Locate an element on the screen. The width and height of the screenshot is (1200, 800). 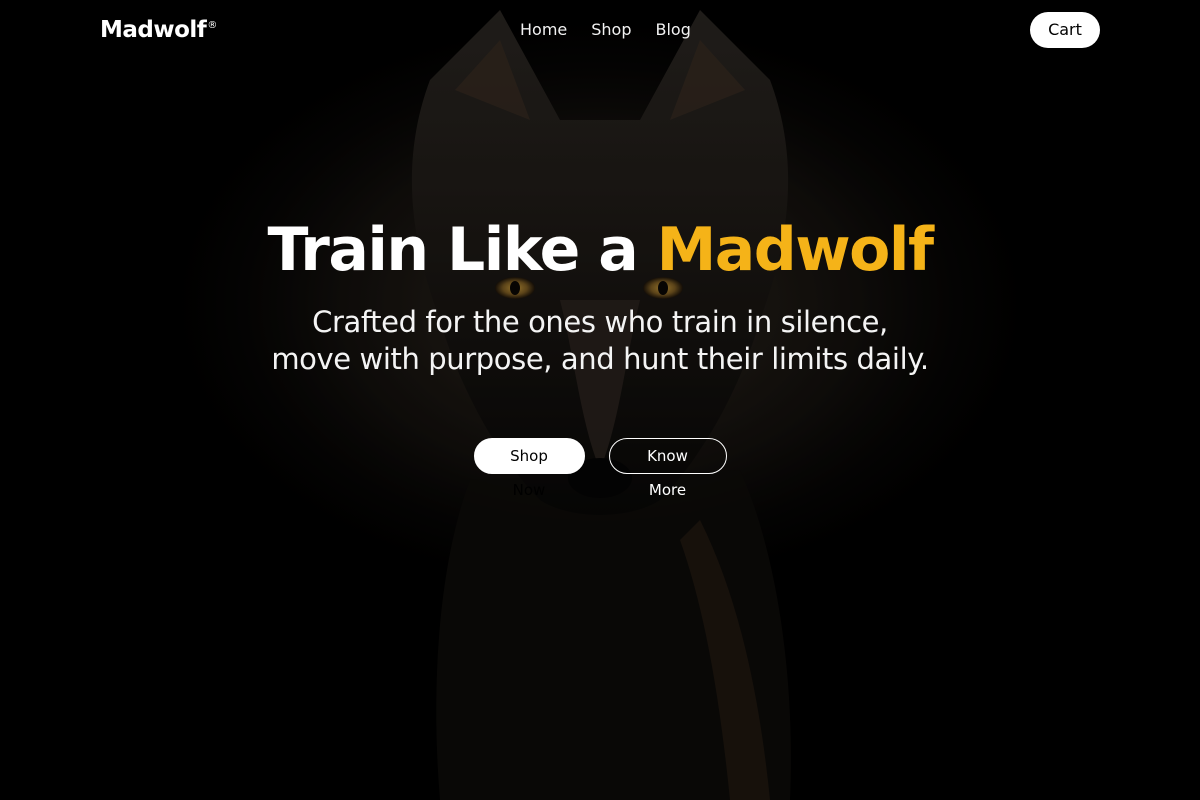
nav-link-shop: Shop is located at coordinates (611, 30).